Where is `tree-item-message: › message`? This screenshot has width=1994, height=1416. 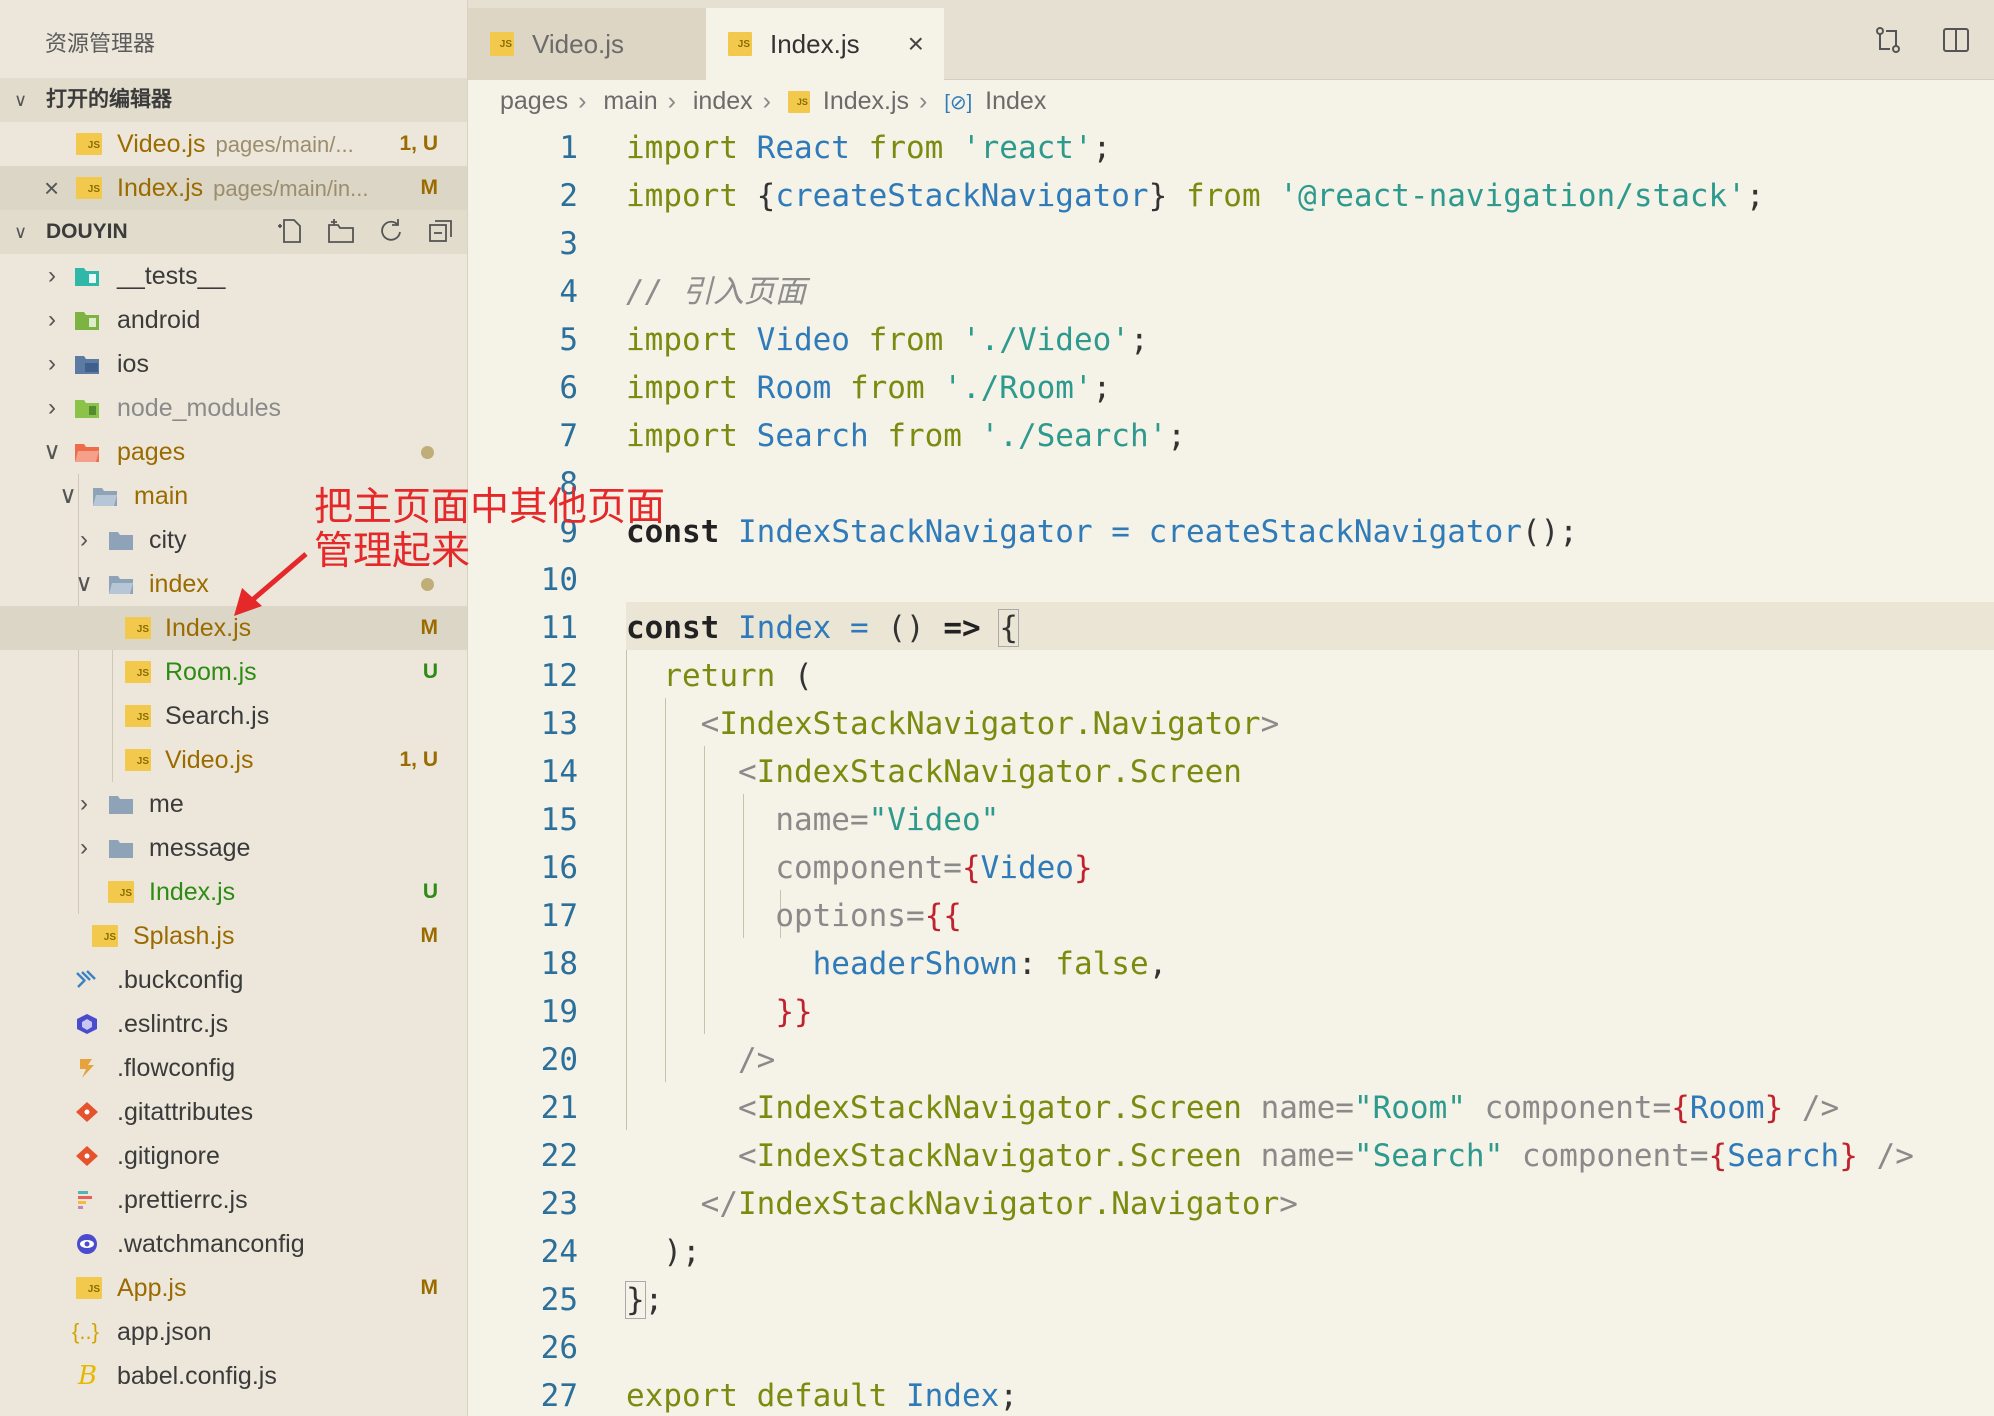
tree-item-message: › message is located at coordinates (233, 848).